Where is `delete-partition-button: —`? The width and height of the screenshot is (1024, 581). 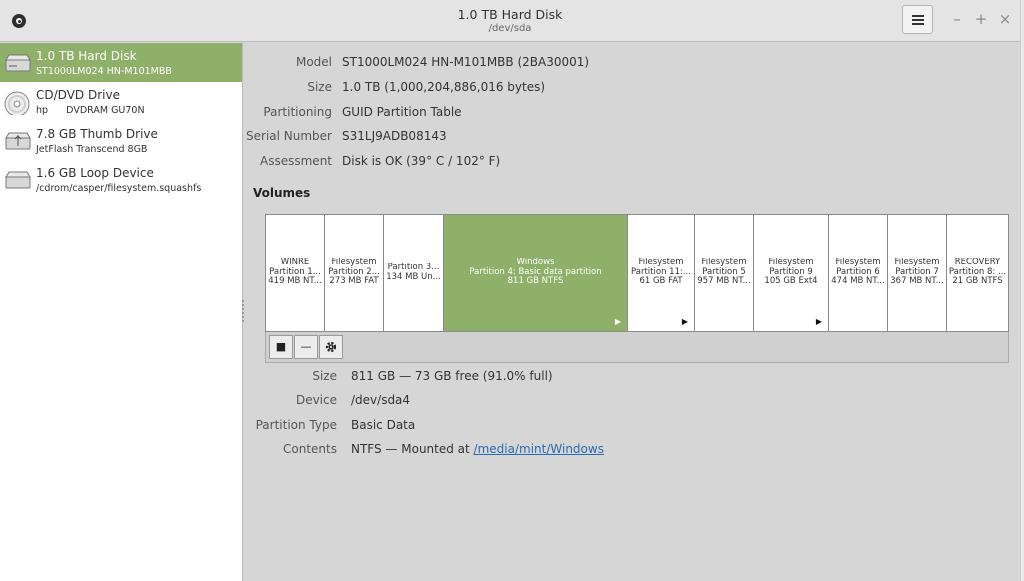 delete-partition-button: — is located at coordinates (306, 347).